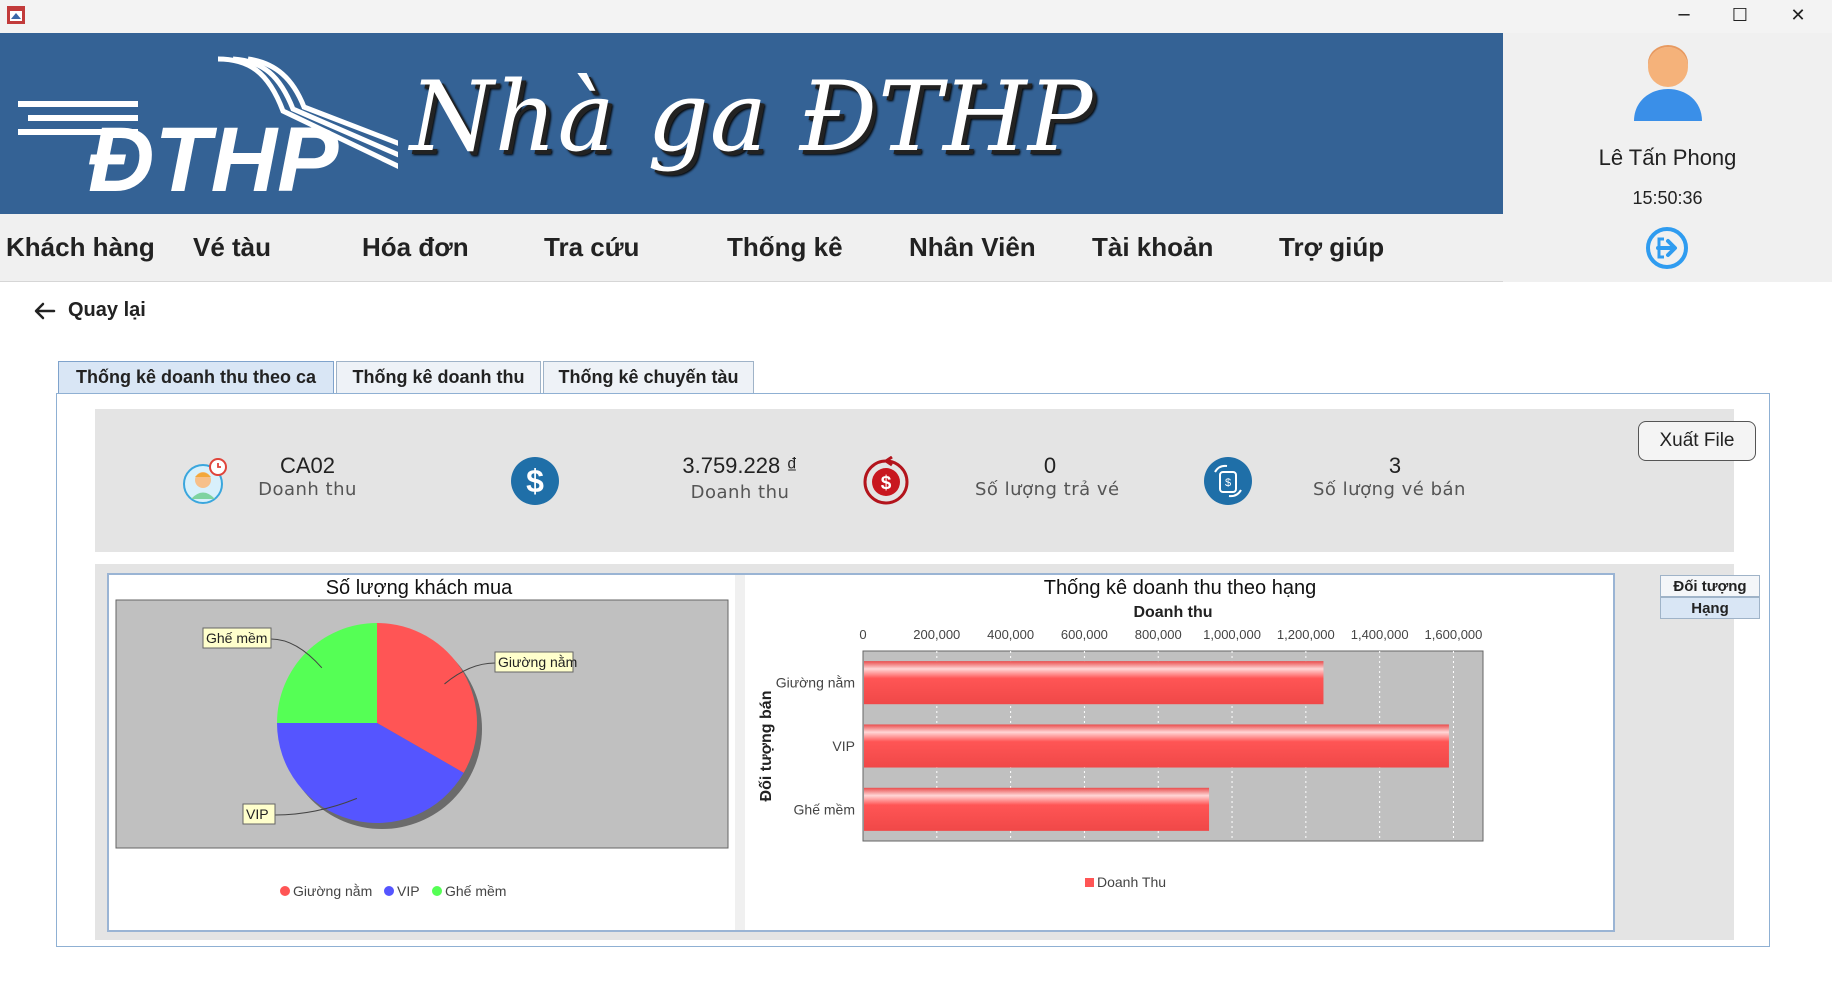 This screenshot has width=1832, height=999. What do you see at coordinates (1331, 247) in the screenshot?
I see `menu-tro-giup: Trợ giúp` at bounding box center [1331, 247].